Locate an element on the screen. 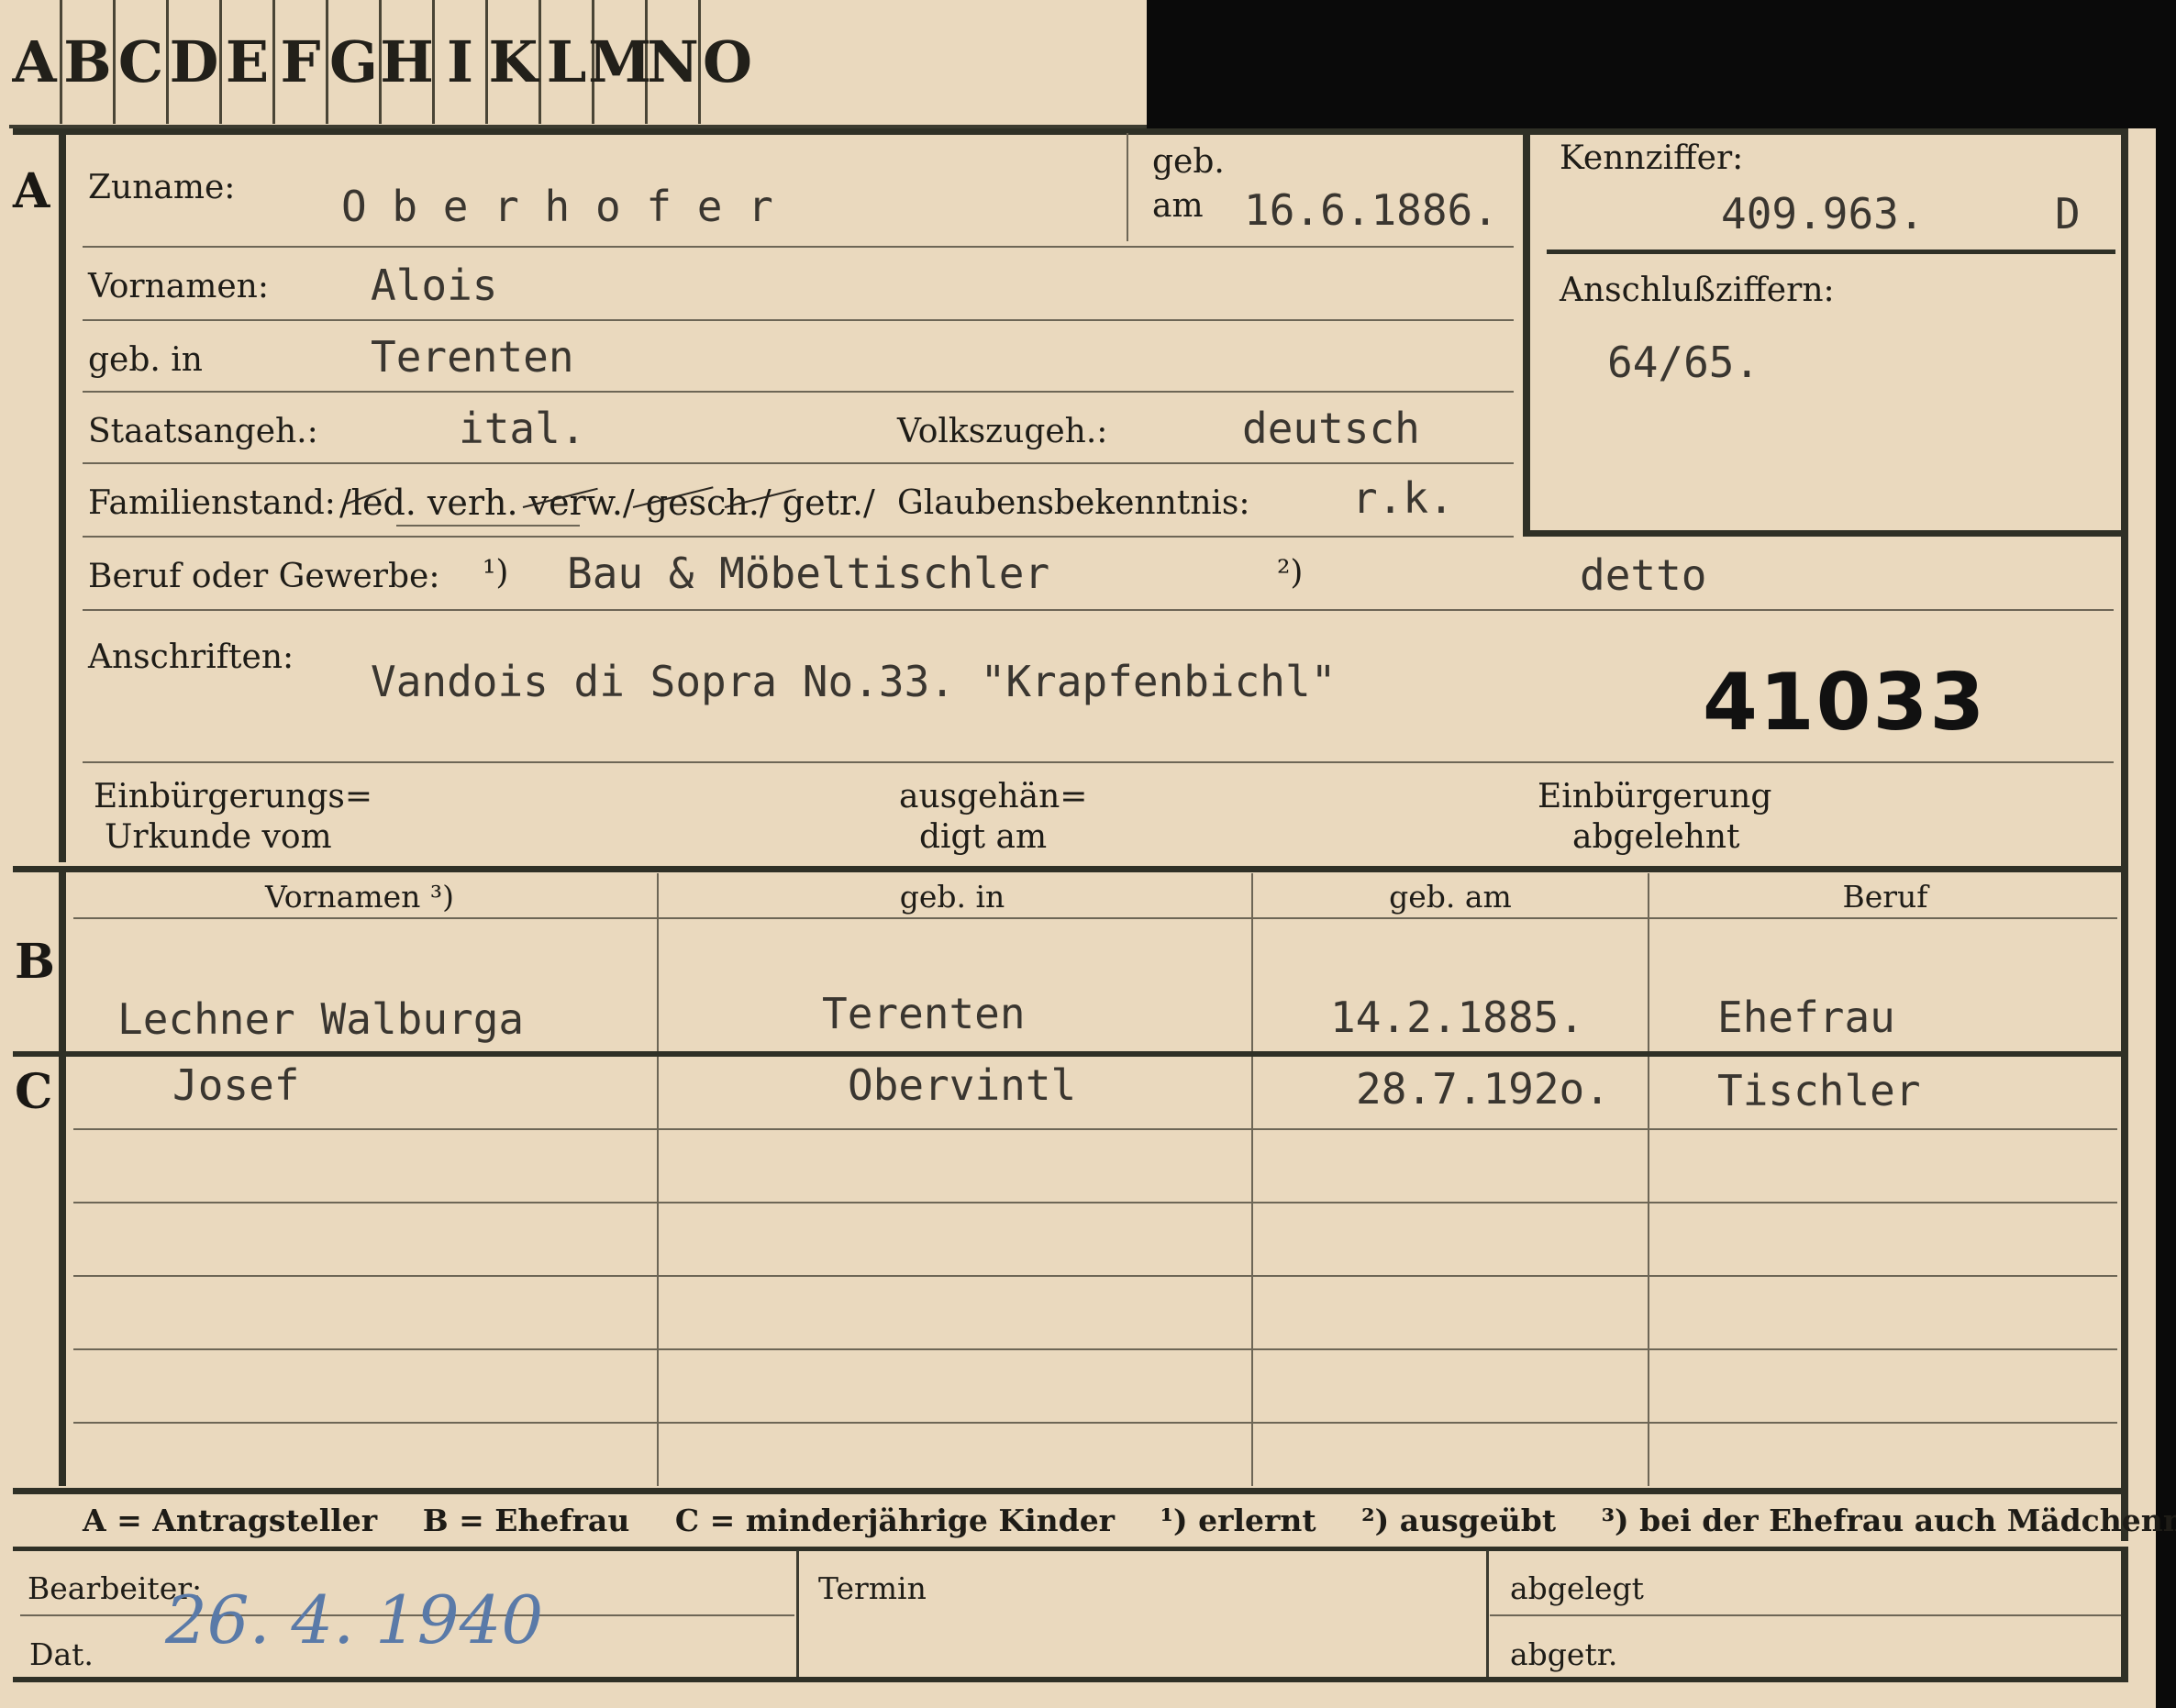 The height and width of the screenshot is (1708, 2176). anschriften-label: Anschriften: is located at coordinates (191, 657).